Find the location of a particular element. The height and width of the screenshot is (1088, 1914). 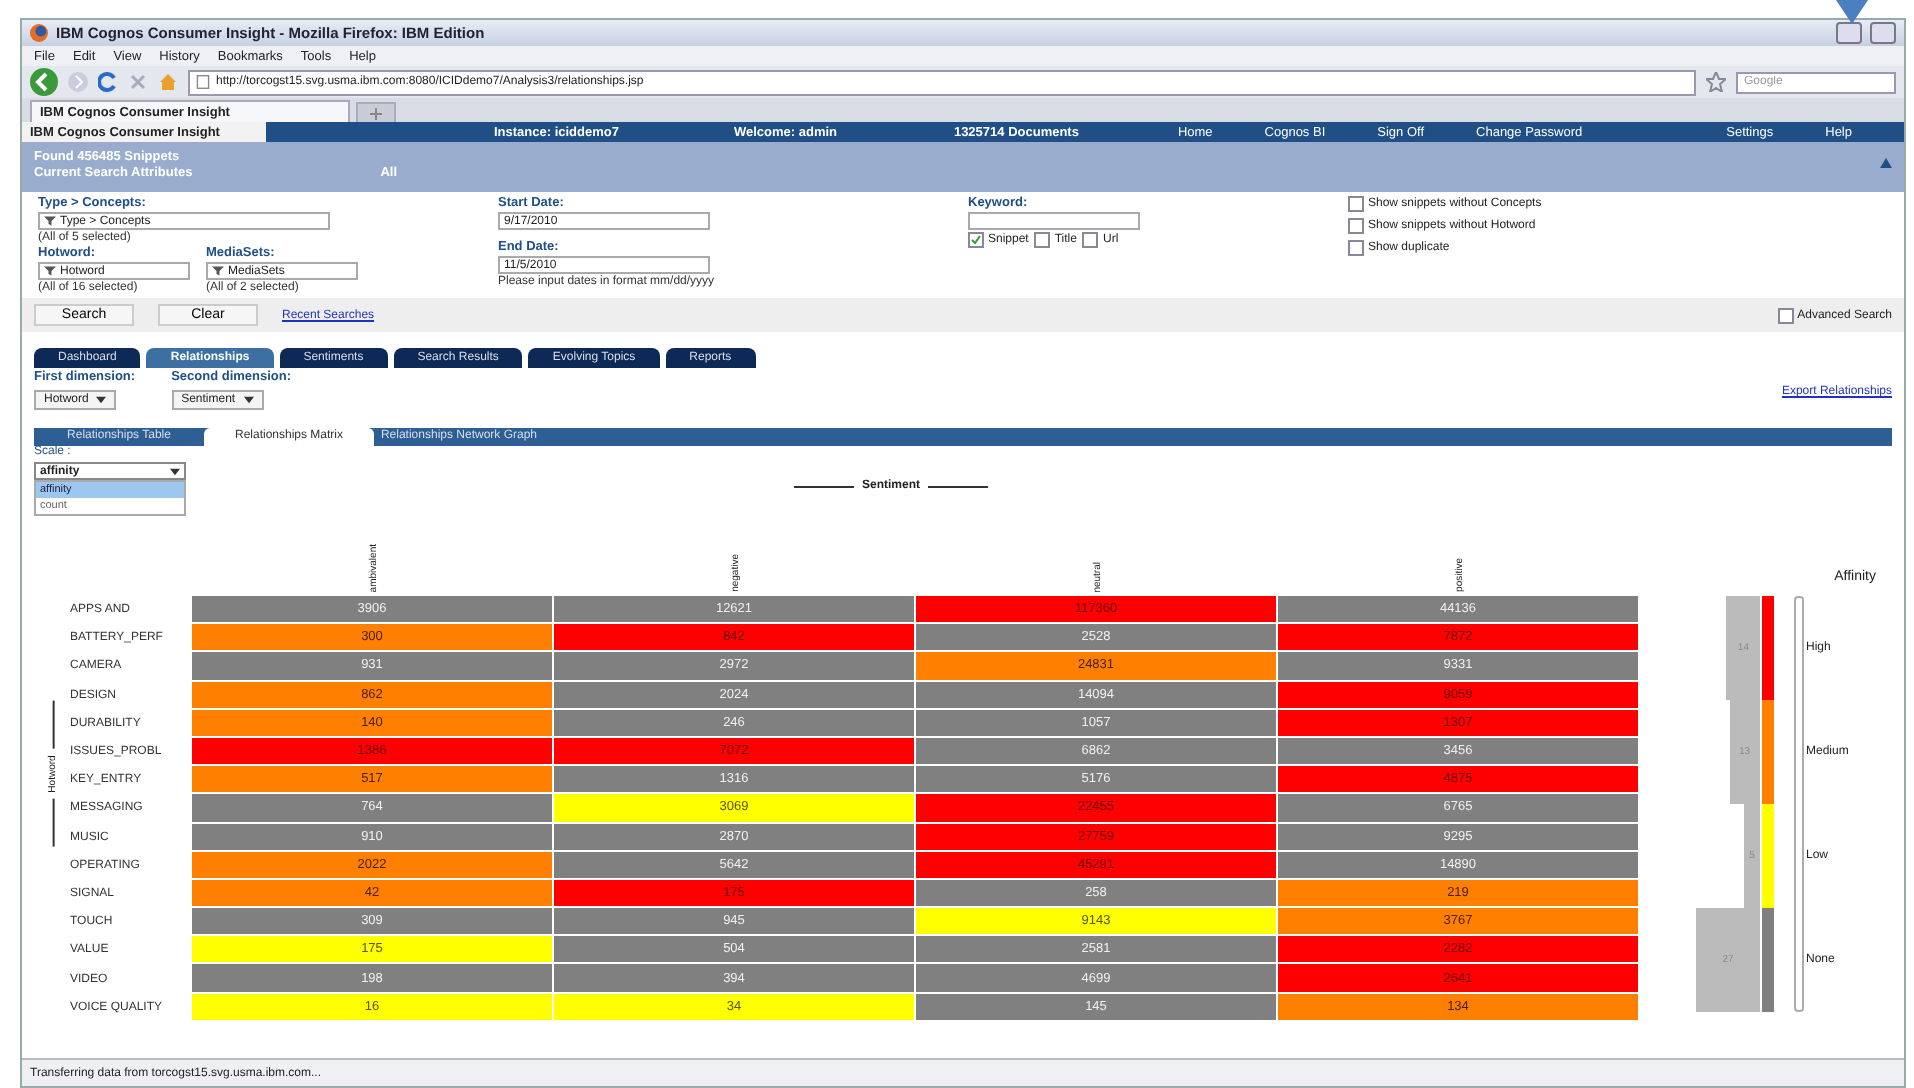

pointer-icon is located at coordinates (1852, 12).